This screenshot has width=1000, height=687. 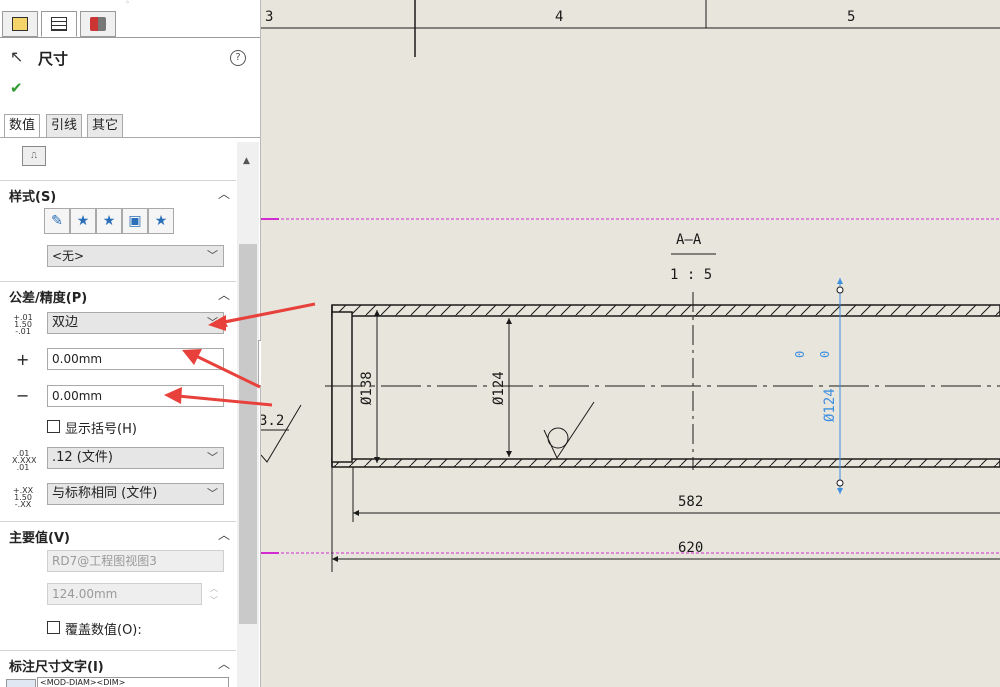 What do you see at coordinates (269, 17) in the screenshot?
I see `zone-label-3: 3` at bounding box center [269, 17].